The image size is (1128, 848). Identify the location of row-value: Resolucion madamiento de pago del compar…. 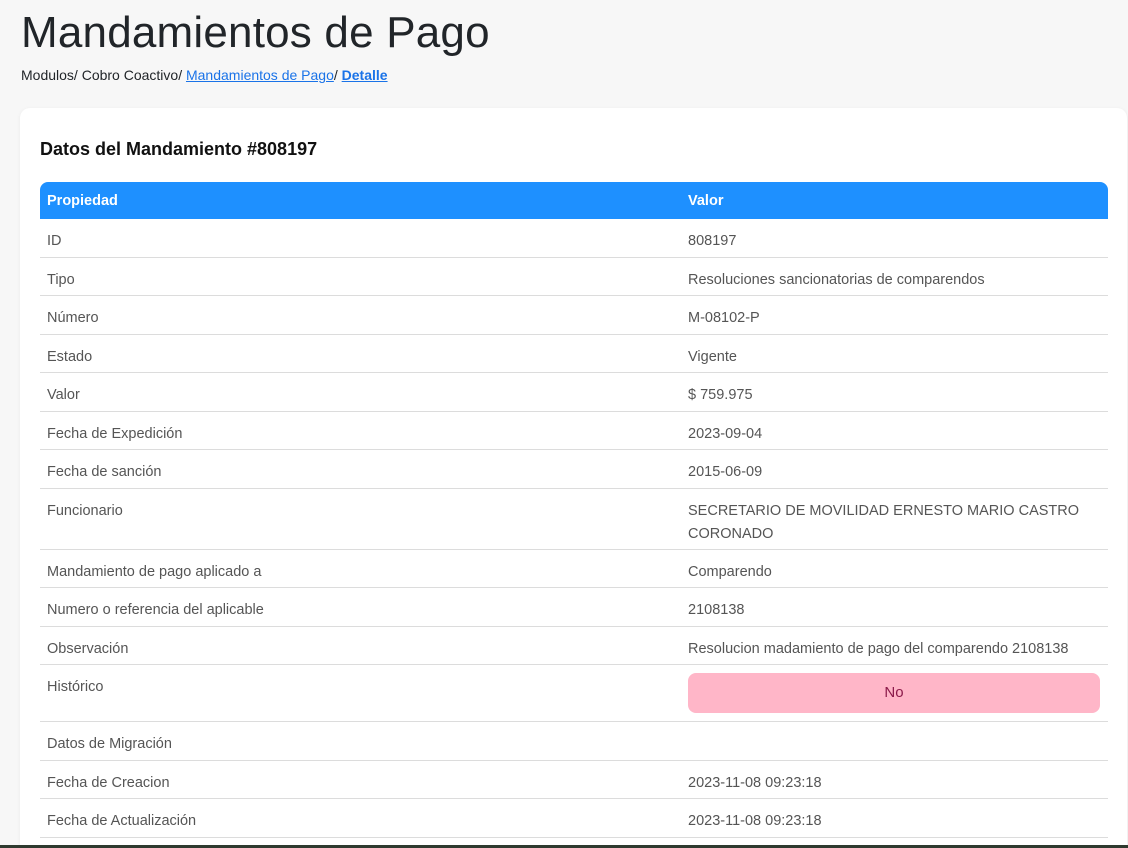
(878, 648).